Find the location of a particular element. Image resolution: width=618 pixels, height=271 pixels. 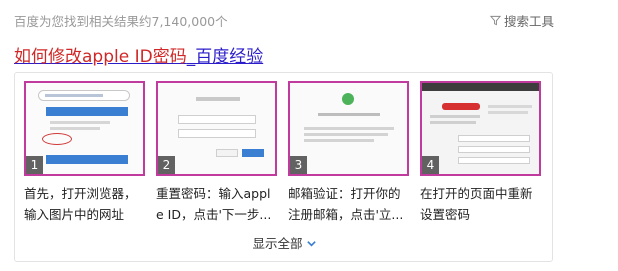

step-number-badge: 1 is located at coordinates (34, 165).